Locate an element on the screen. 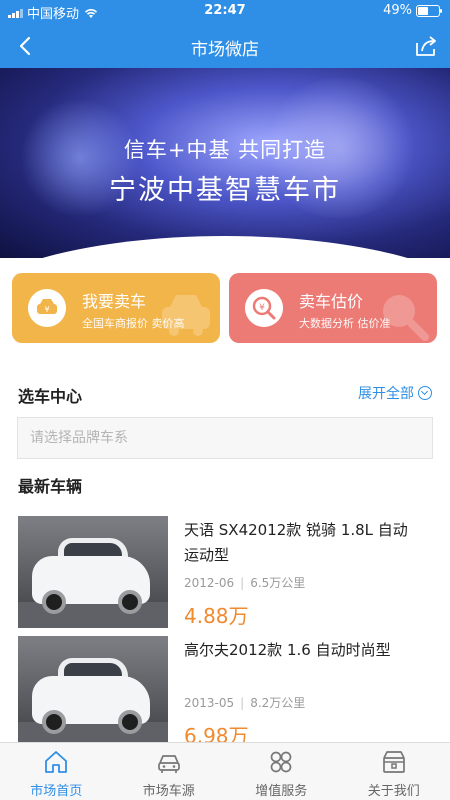 The height and width of the screenshot is (800, 450). latest-cars-heading: 最新车辆 is located at coordinates (50, 486).